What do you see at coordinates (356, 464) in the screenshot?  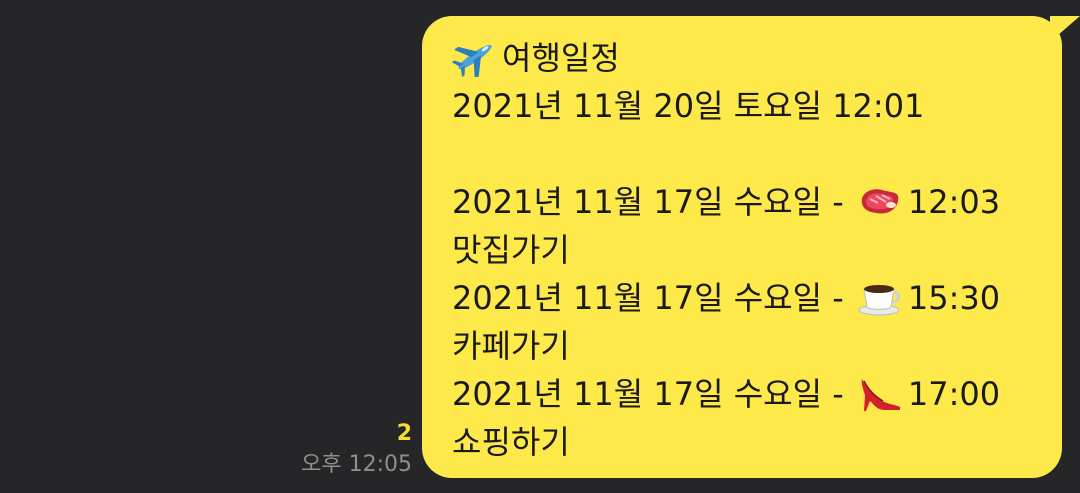 I see `message-timestamp: 오후 12:05` at bounding box center [356, 464].